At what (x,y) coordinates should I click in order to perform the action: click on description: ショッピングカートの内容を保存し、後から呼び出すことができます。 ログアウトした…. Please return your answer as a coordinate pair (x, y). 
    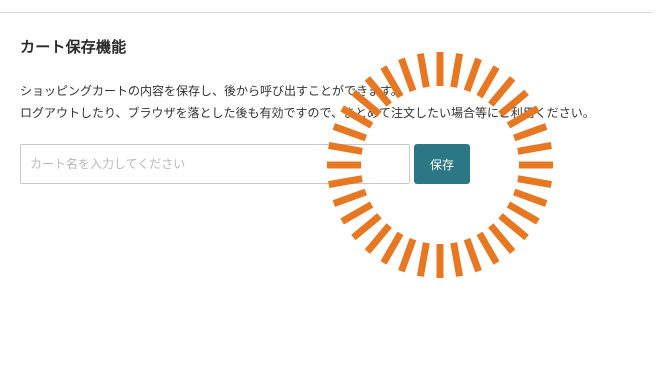
    Looking at the image, I should click on (307, 102).